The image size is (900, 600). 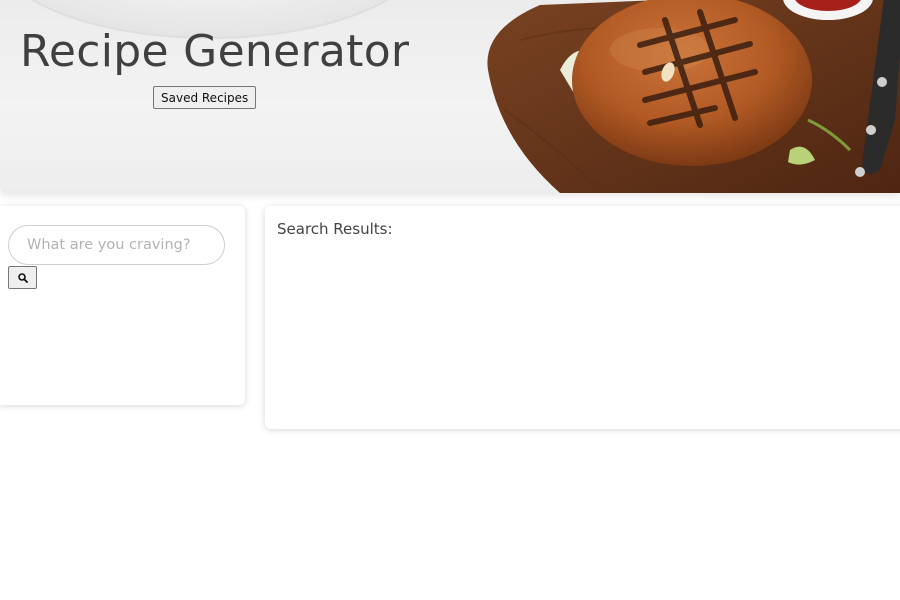 I want to click on saved-recipes-button: Saved Recipes, so click(x=205, y=97).